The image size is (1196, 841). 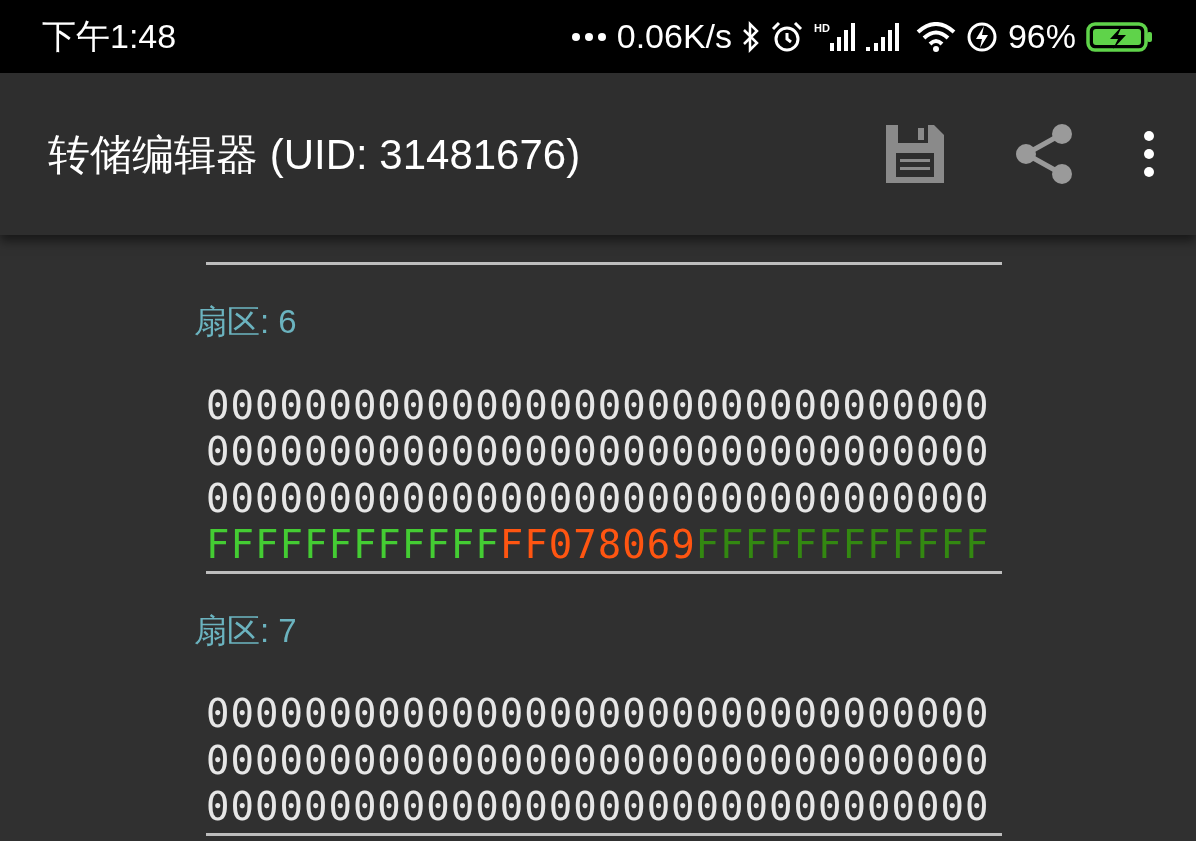 I want to click on hd-label: HD, so click(x=822, y=28).